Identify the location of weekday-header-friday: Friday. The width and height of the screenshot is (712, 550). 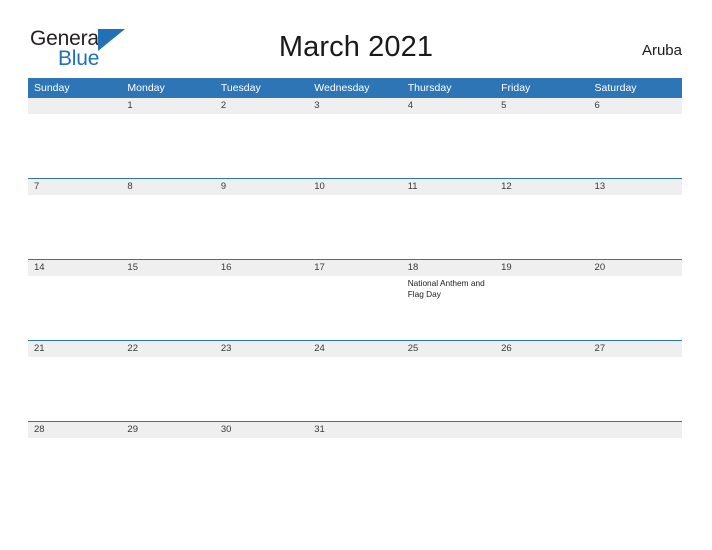
(516, 88).